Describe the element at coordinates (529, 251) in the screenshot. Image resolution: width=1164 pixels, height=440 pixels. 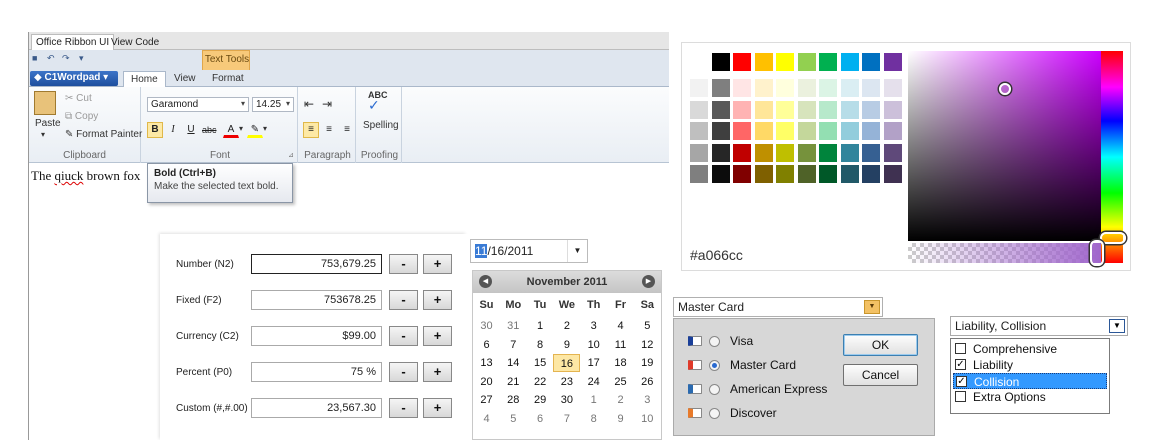
I see `date-input: 11/16/2011 ▼` at that location.